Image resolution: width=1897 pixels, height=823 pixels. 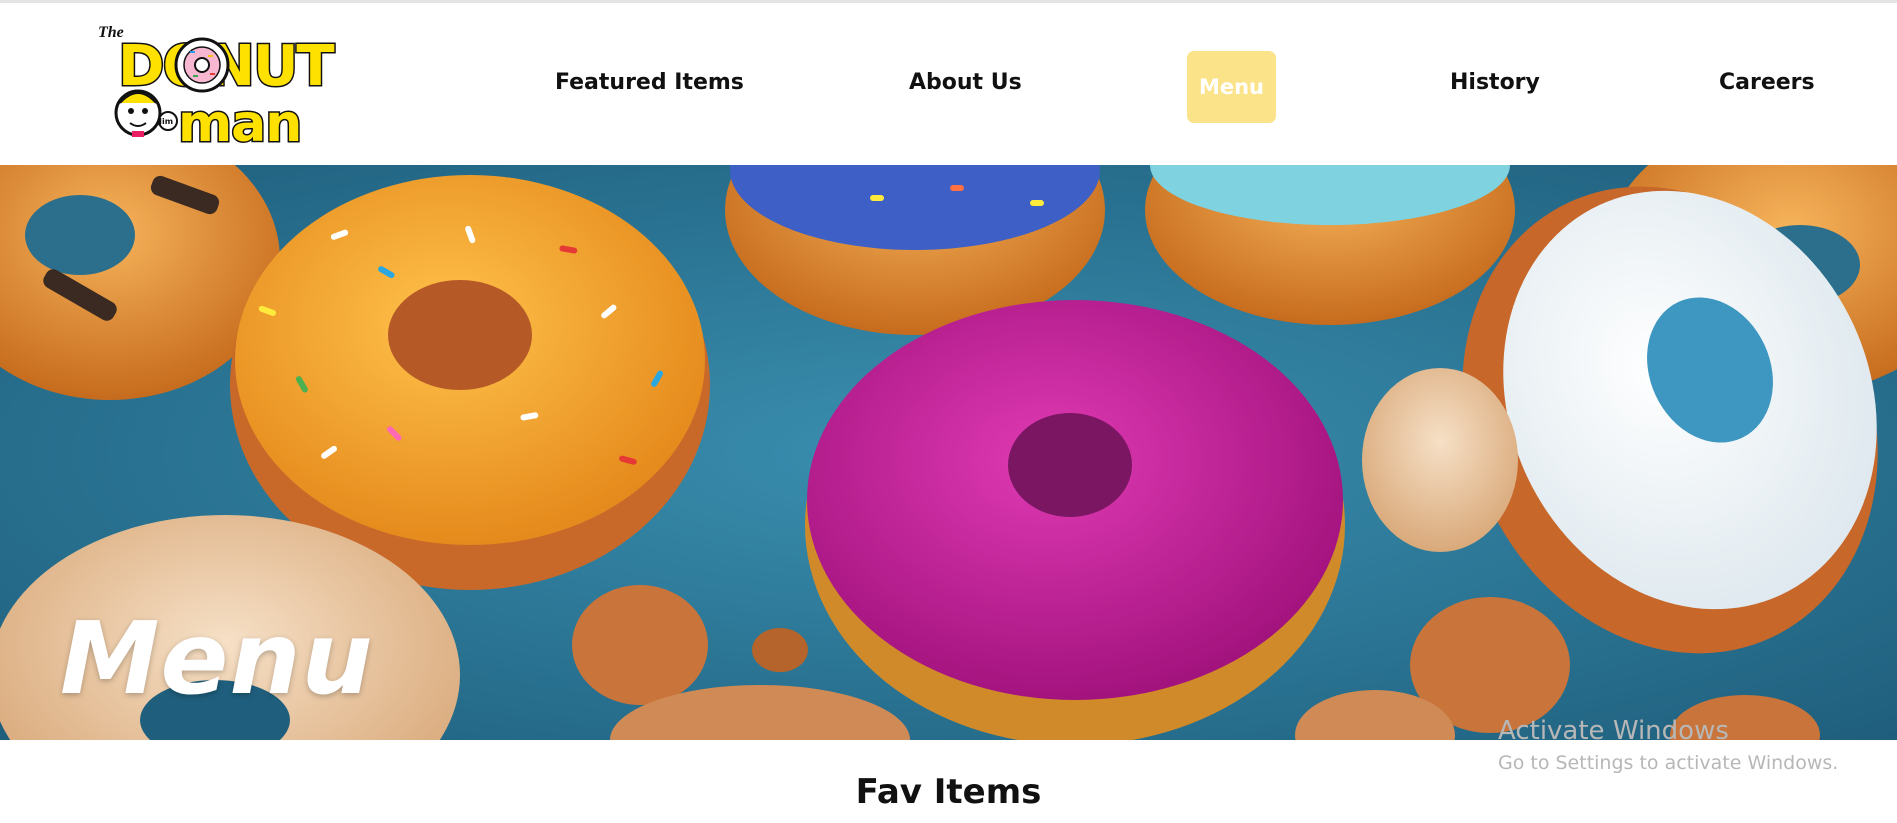 What do you see at coordinates (1495, 82) in the screenshot?
I see `nav-history: History` at bounding box center [1495, 82].